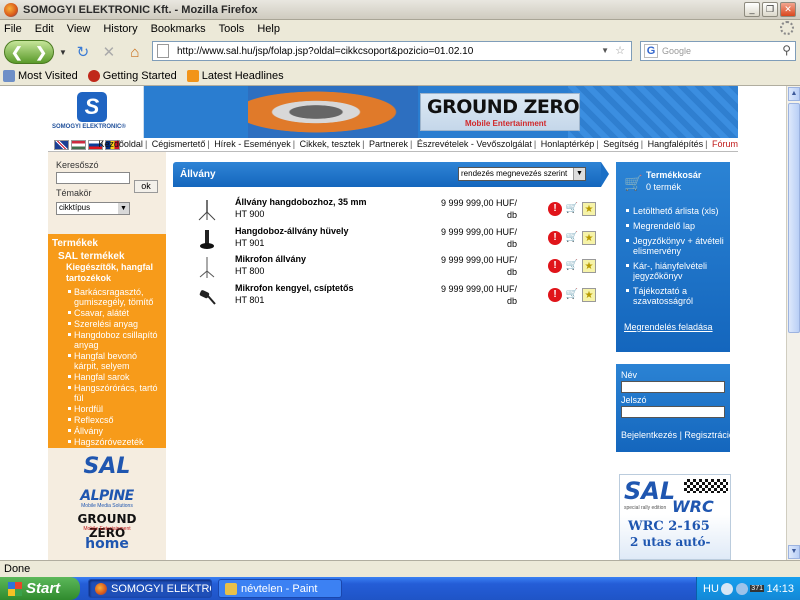 The height and width of the screenshot is (600, 800). I want to click on login-link: Bejelentkezés, so click(649, 435).